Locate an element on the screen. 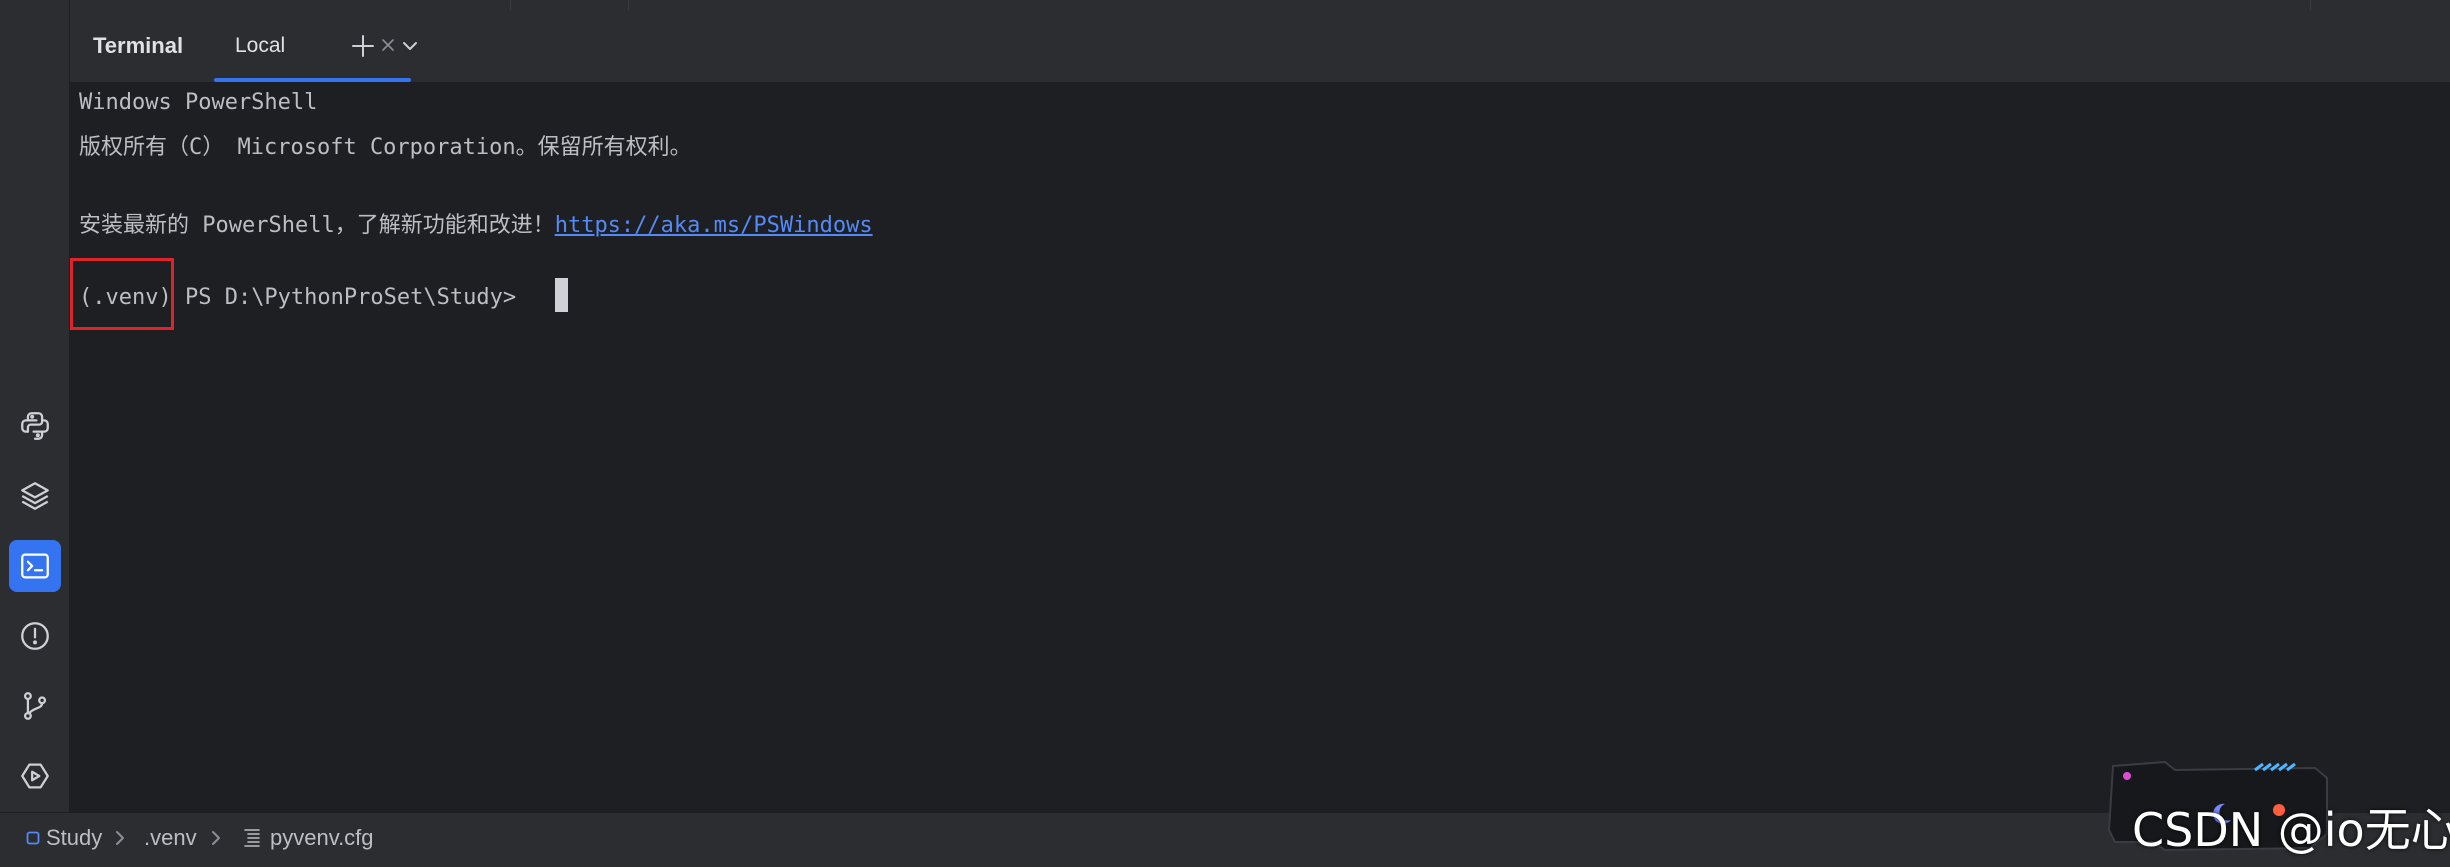 The height and width of the screenshot is (867, 2450). tab-active-indicator is located at coordinates (312, 80).